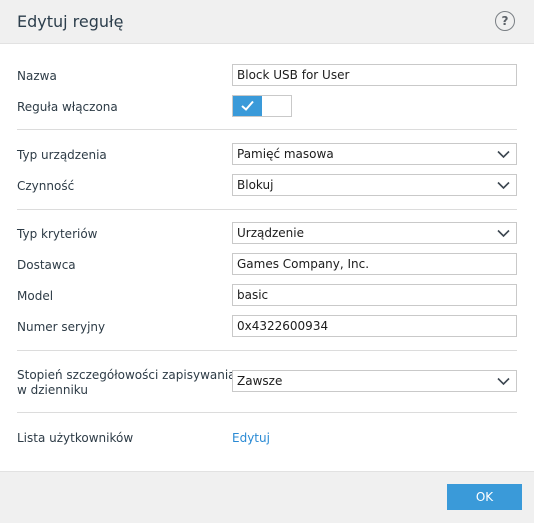 The height and width of the screenshot is (523, 534). I want to click on vendor-input: Games Company, Inc., so click(374, 264).